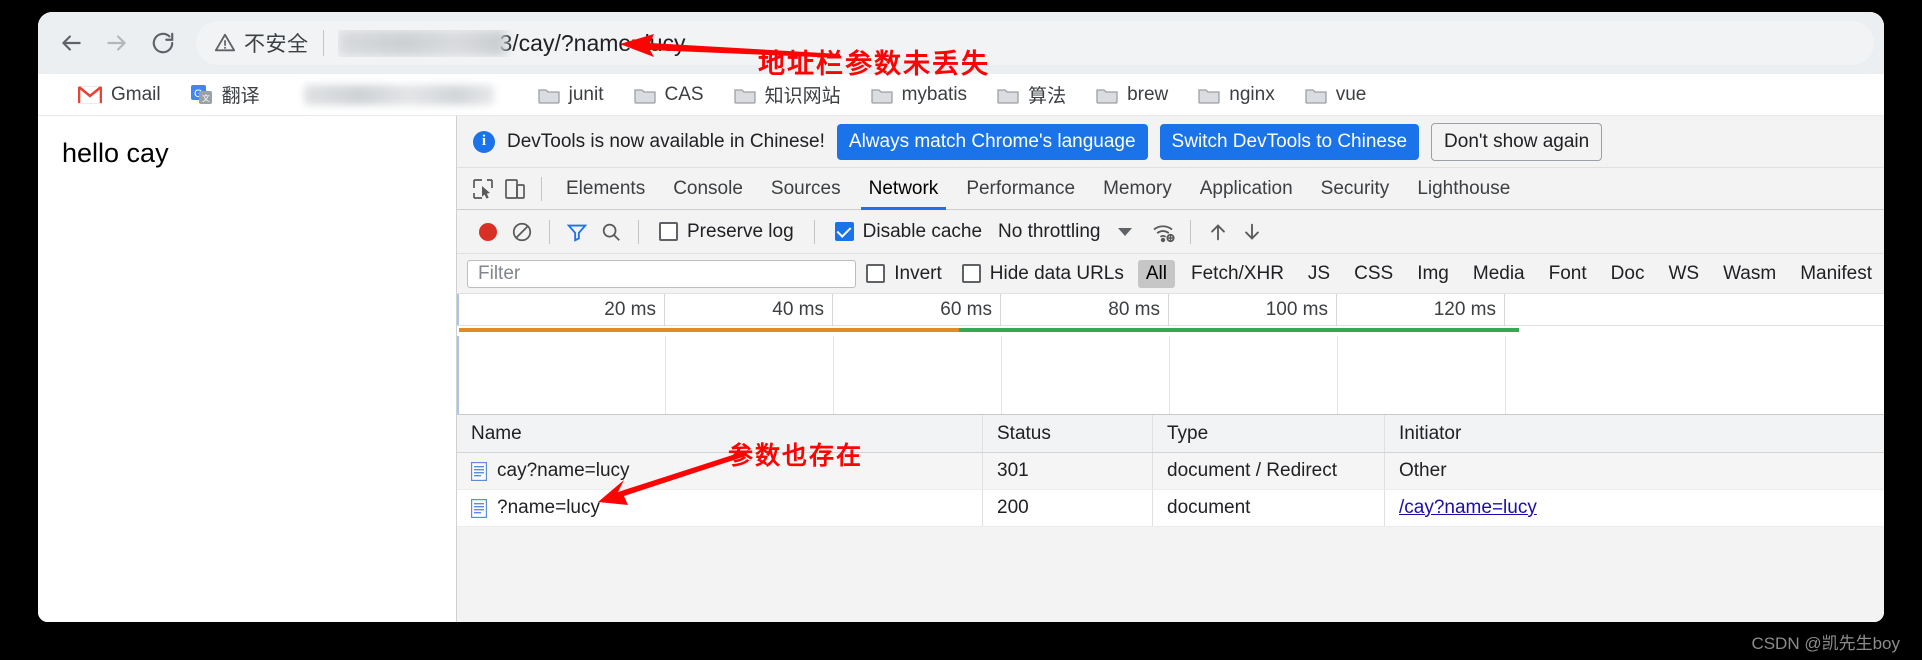  What do you see at coordinates (1236, 95) in the screenshot?
I see `bookmark-folder-nginx: nginx` at bounding box center [1236, 95].